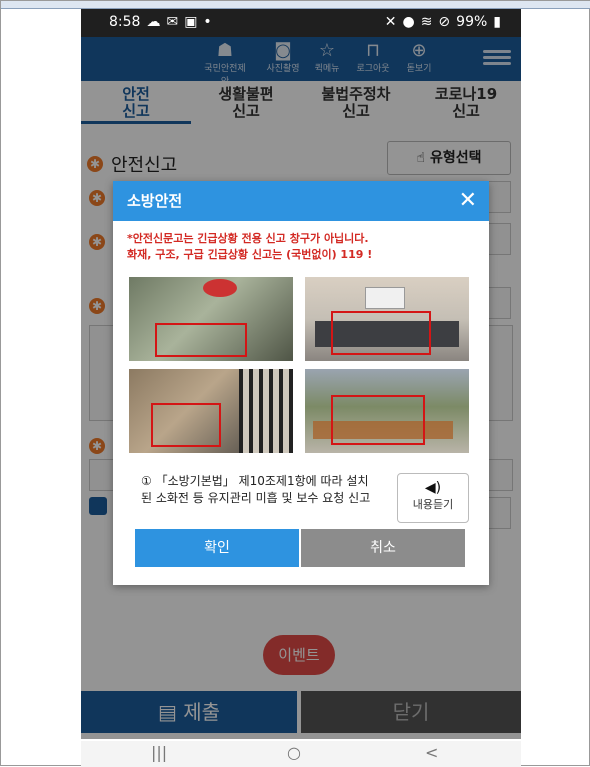  I want to click on back-icon: <, so click(431, 752).